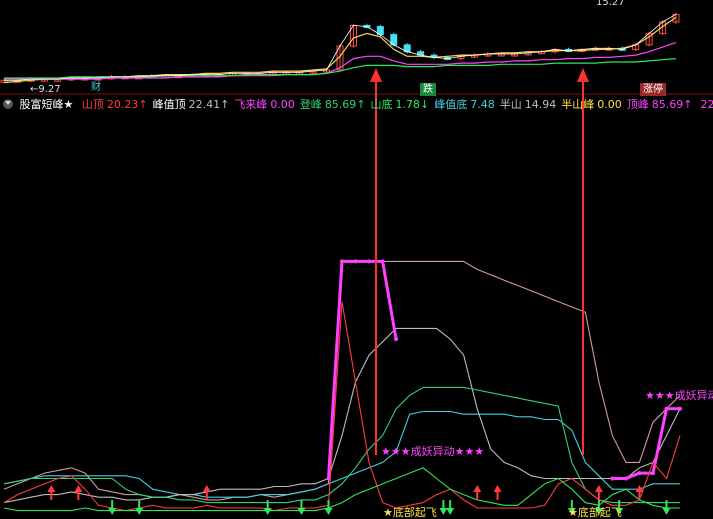 Image resolution: width=713 pixels, height=519 pixels. I want to click on legend-label: 登峰, so click(310, 104).